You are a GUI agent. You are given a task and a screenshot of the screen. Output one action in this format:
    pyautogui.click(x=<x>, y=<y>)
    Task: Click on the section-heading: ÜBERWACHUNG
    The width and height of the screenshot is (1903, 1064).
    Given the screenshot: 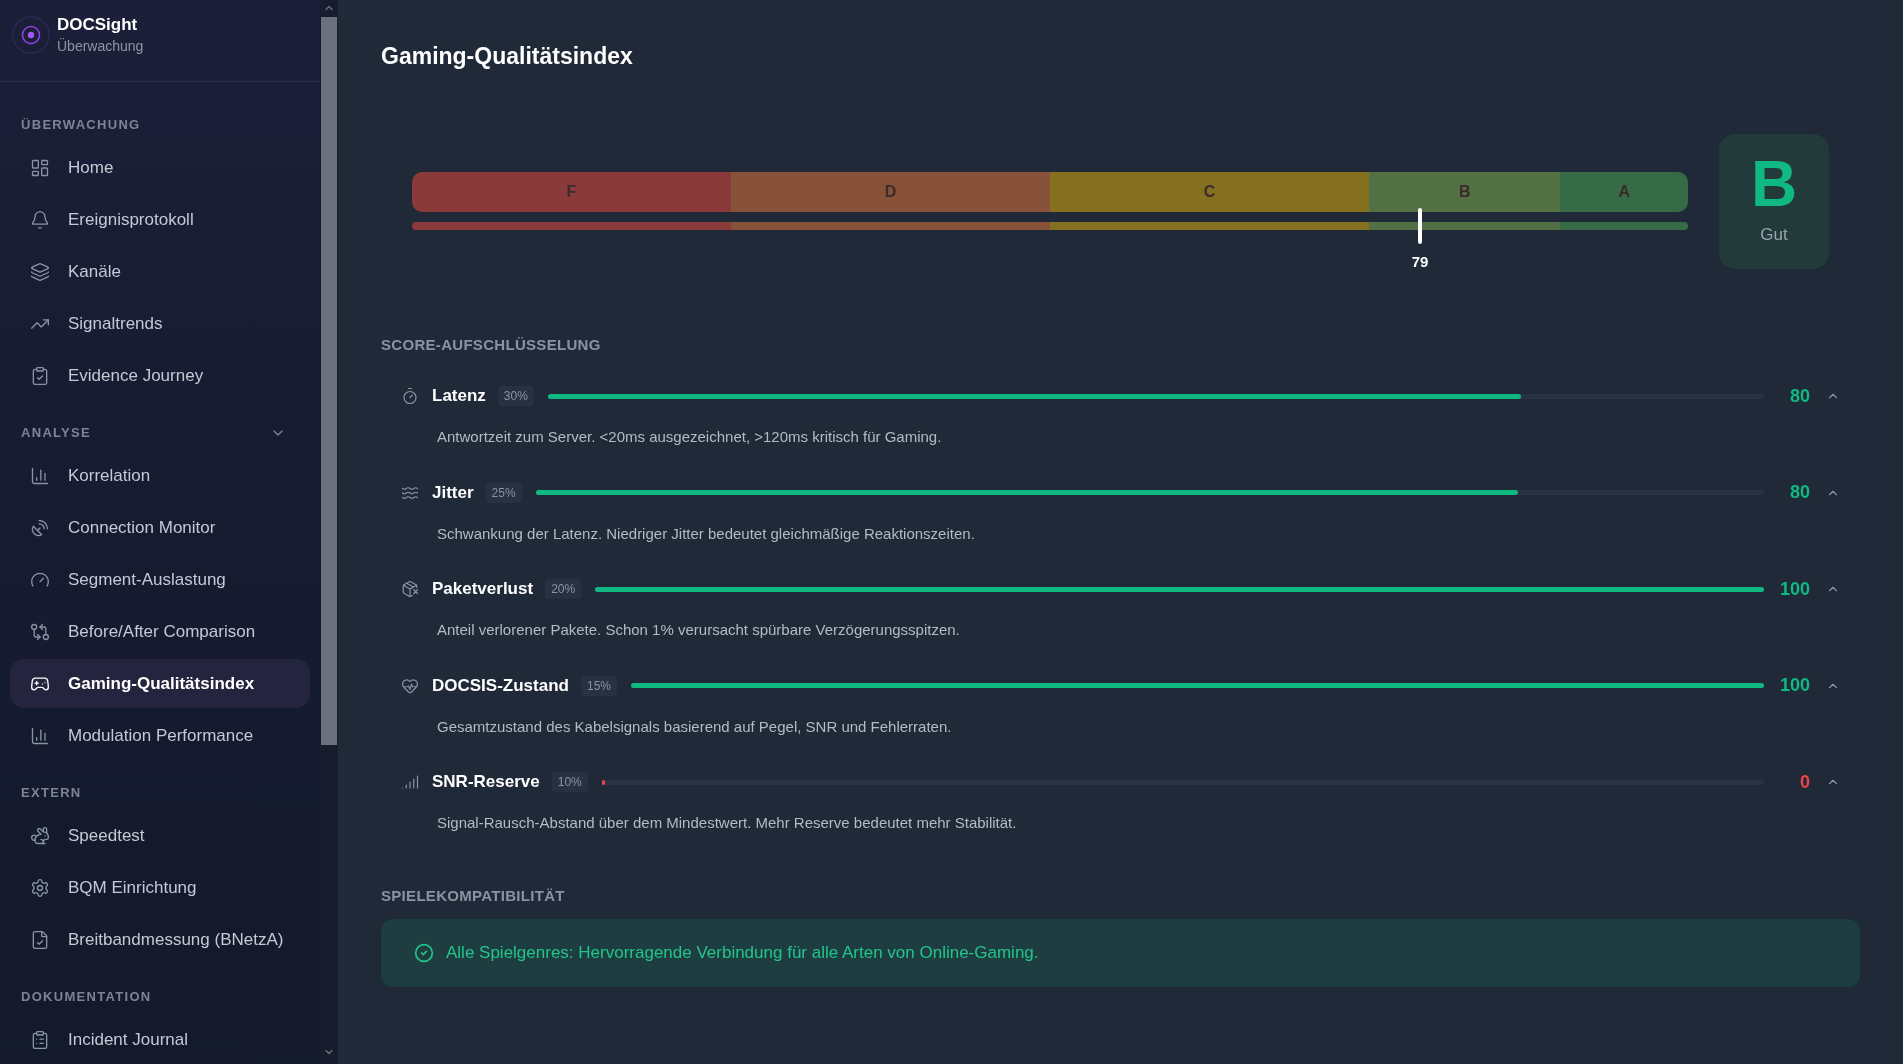 What is the action you would take?
    pyautogui.click(x=81, y=125)
    